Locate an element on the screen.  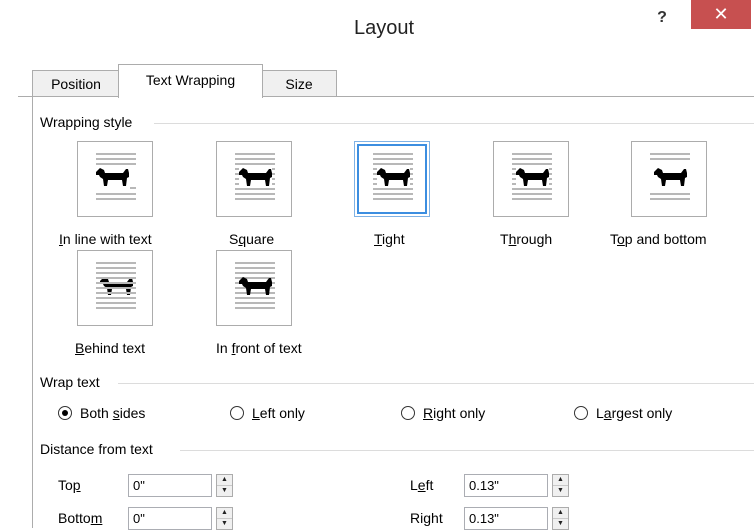
wrap-option-label: In front of text is located at coordinates (259, 348).